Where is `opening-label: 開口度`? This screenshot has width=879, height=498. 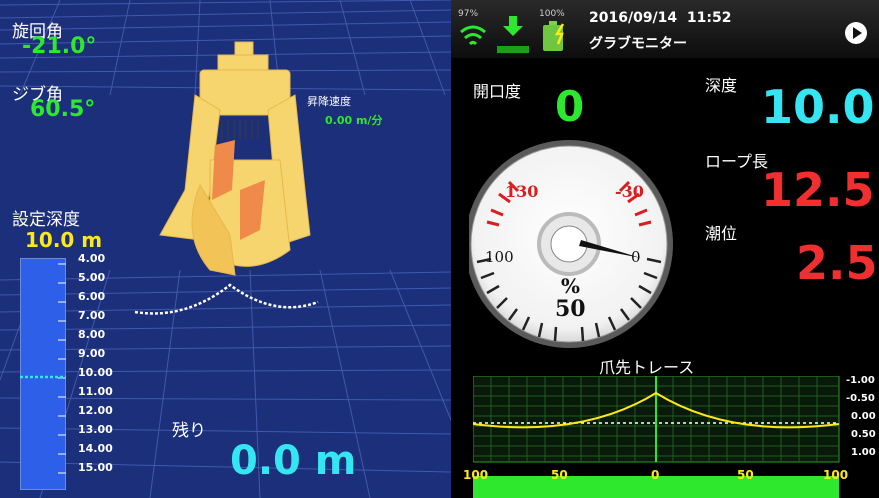
opening-label: 開口度 is located at coordinates (497, 91).